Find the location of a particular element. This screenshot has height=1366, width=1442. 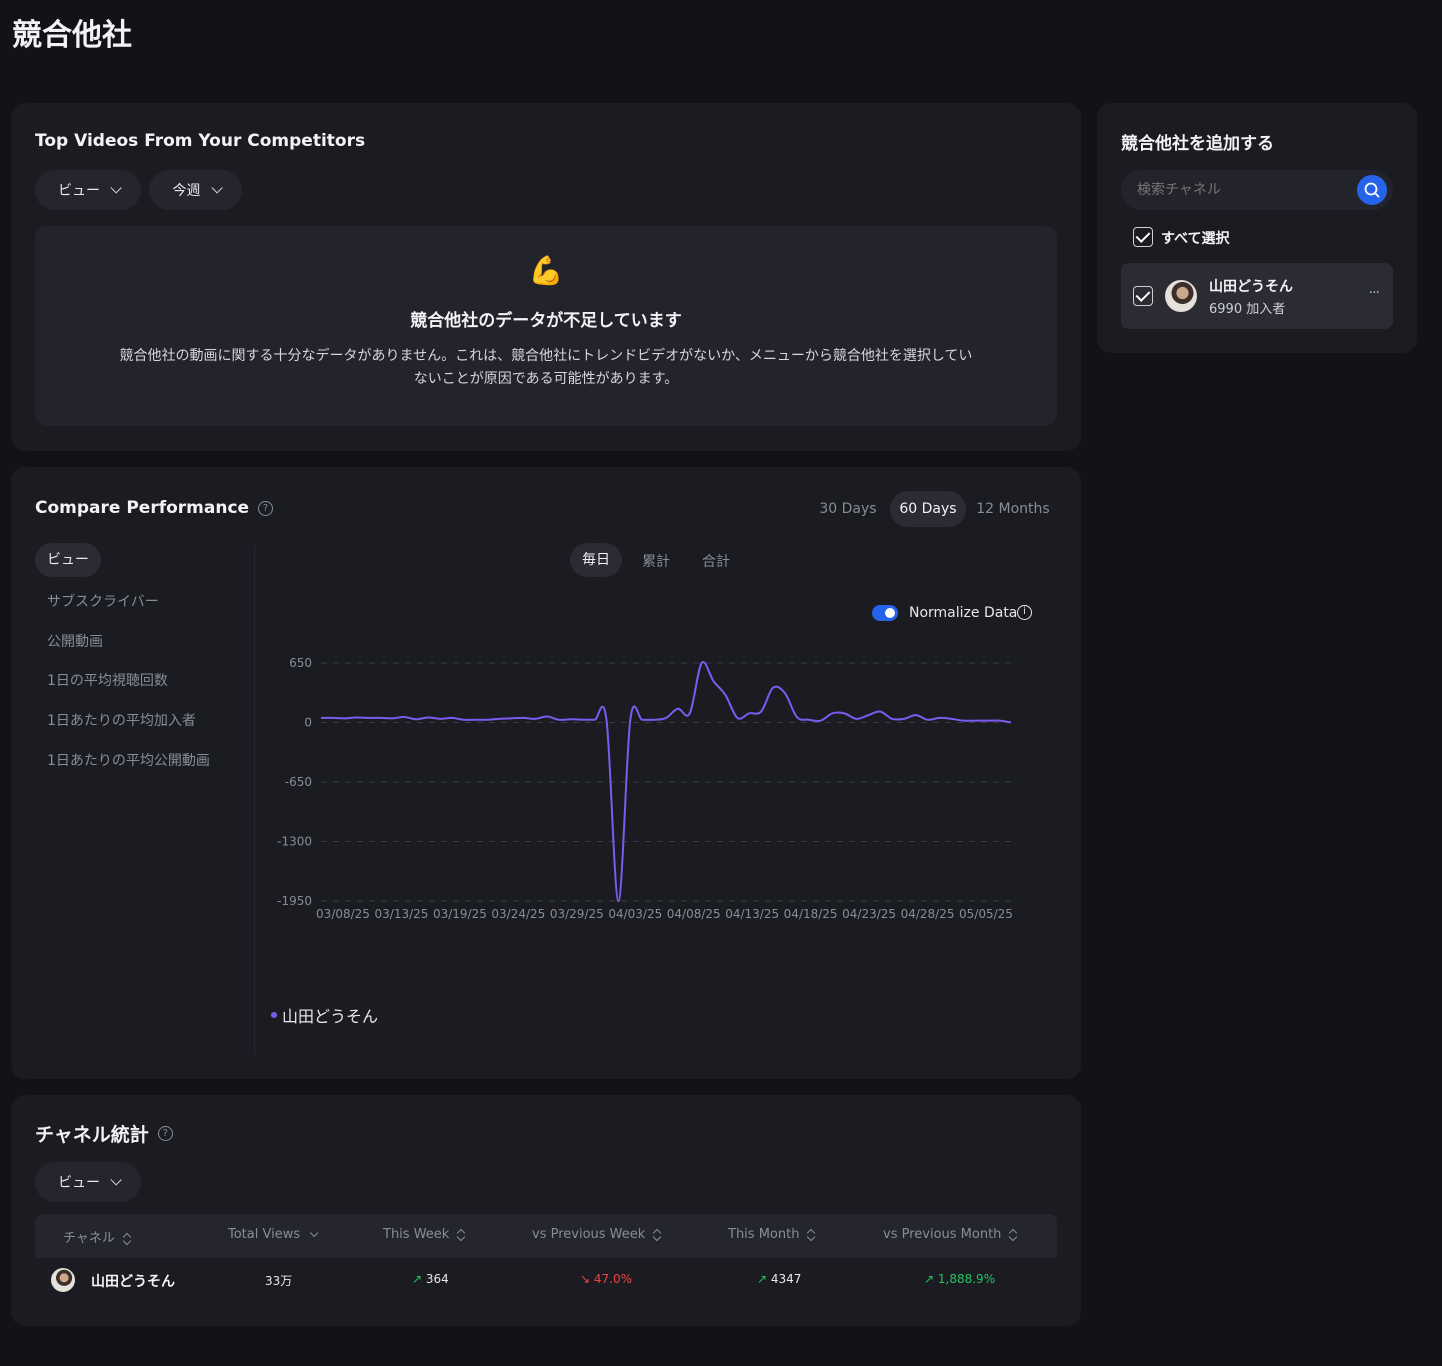

x-tick-label: 05/05/25 is located at coordinates (986, 914).